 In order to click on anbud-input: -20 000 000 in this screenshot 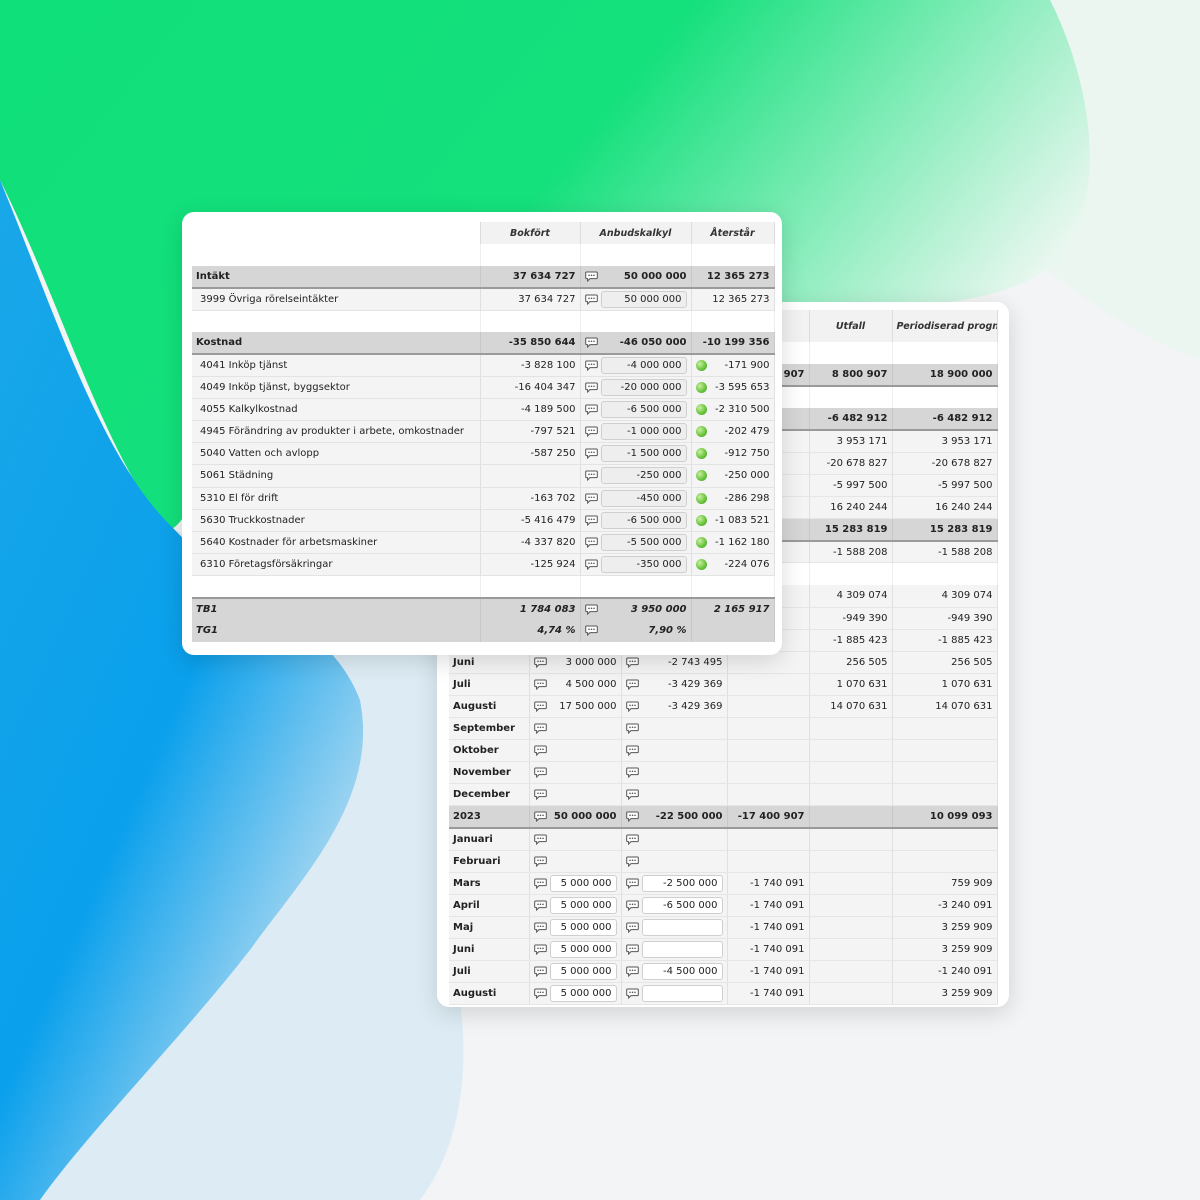, I will do `click(643, 388)`.